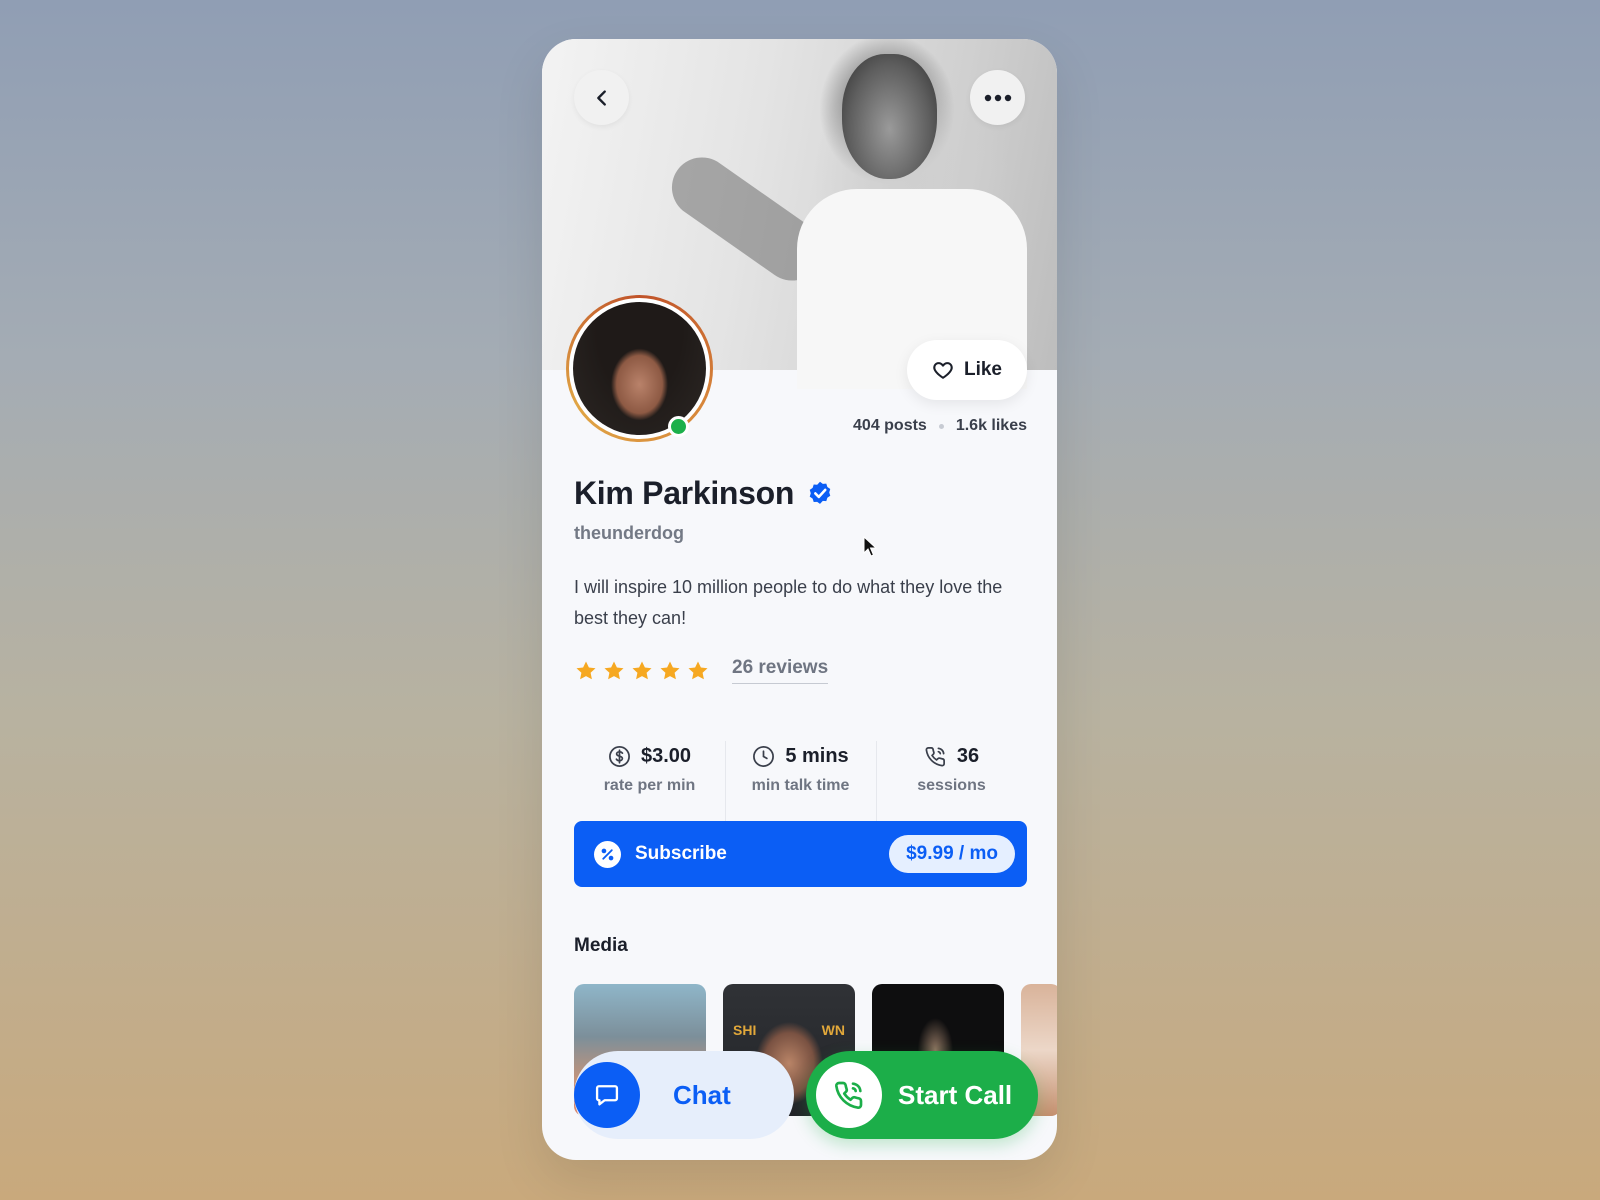 This screenshot has height=1200, width=1600. Describe the element at coordinates (983, 369) in the screenshot. I see `like-label: Like` at that location.